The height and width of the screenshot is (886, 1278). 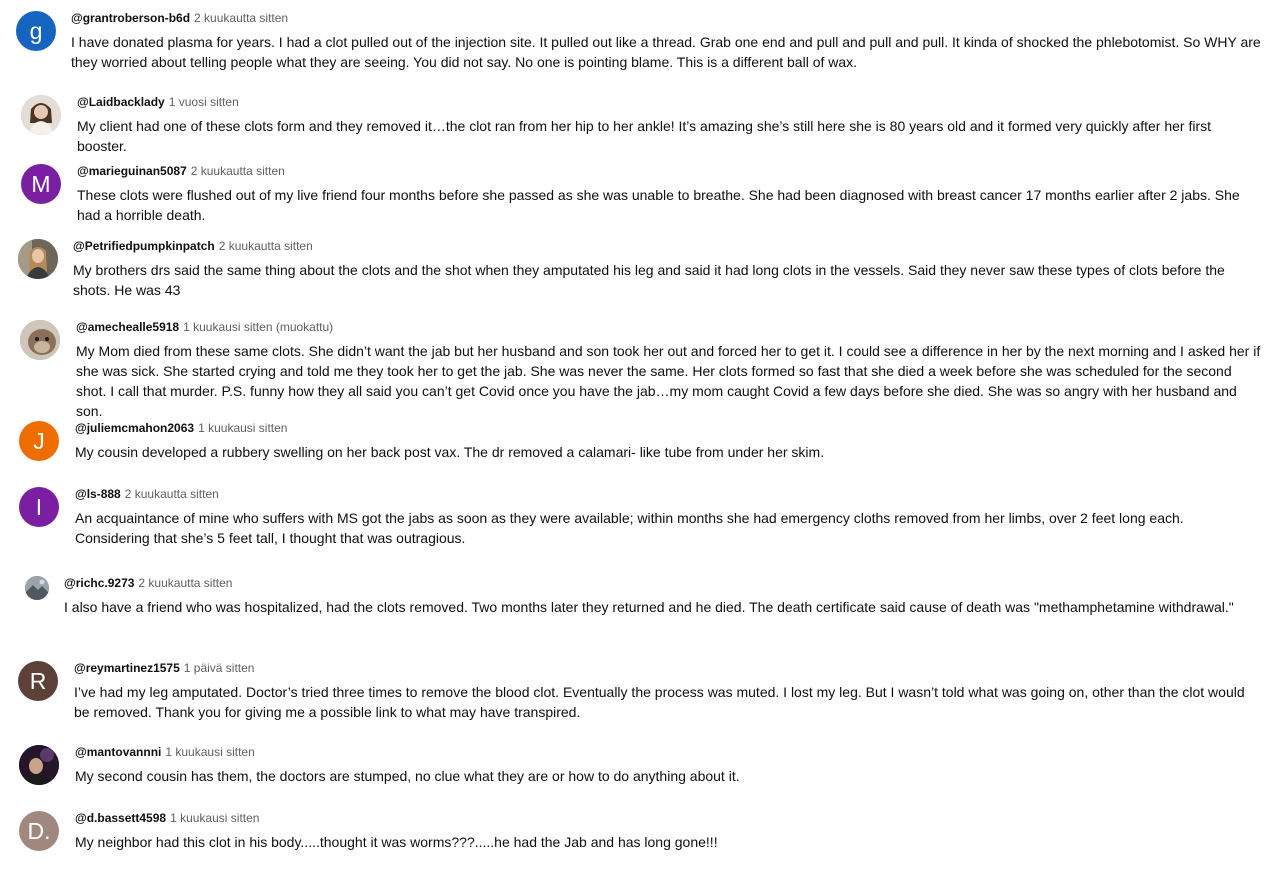 I want to click on comment-header: @reymartinez1575 1 päivä sitten, so click(x=668, y=668).